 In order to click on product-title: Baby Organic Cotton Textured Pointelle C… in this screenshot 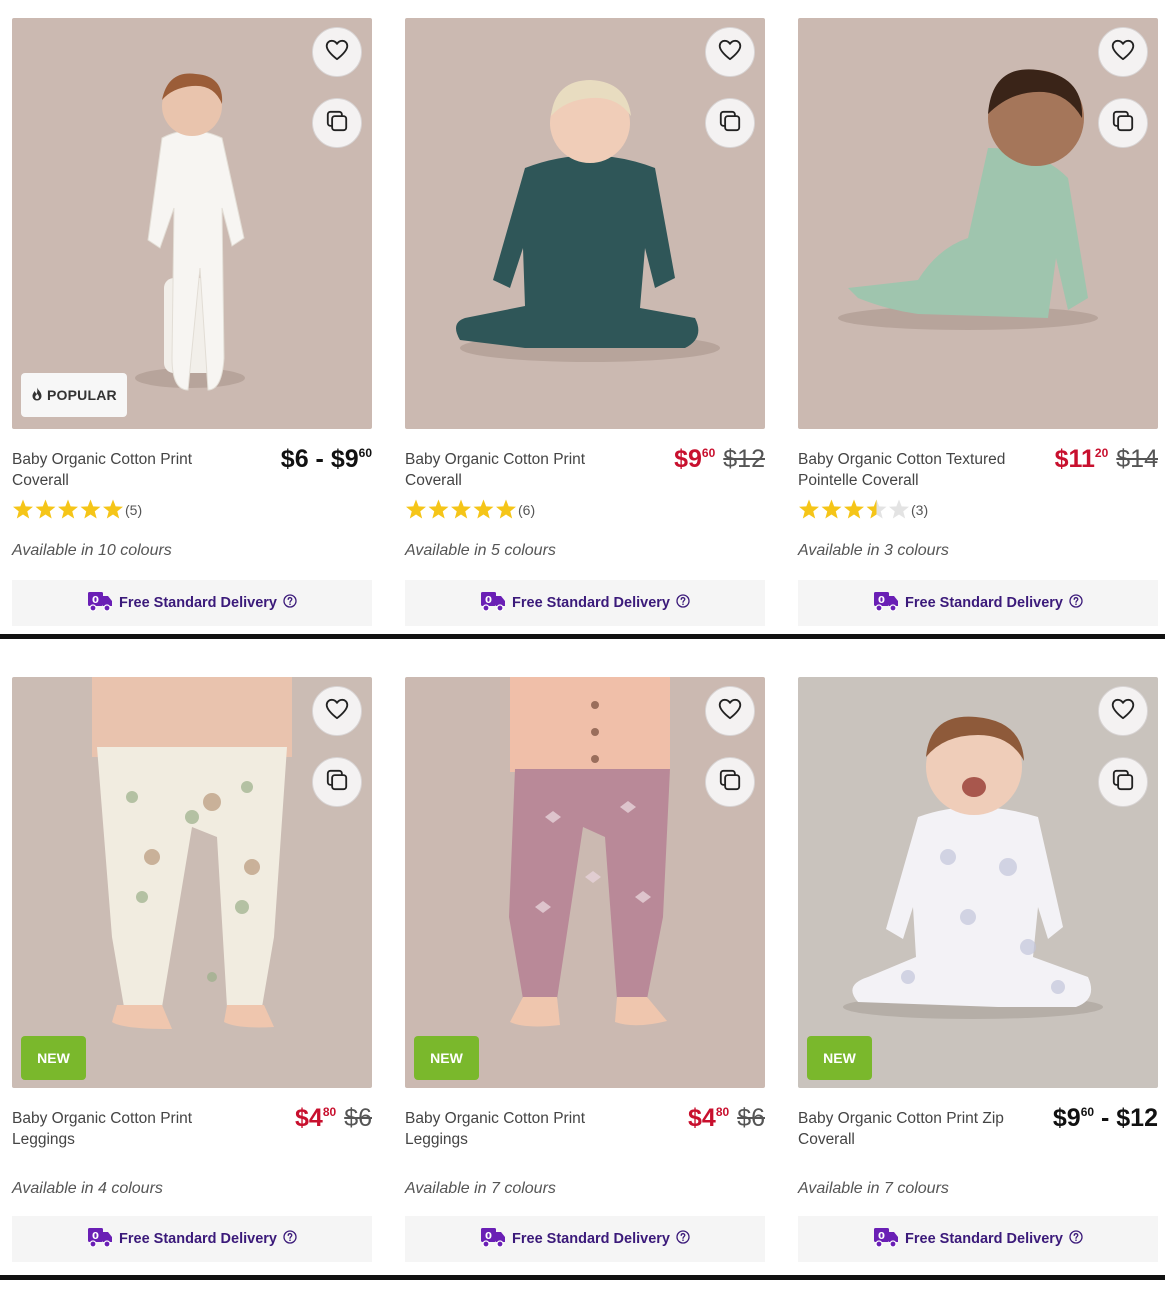, I will do `click(908, 470)`.